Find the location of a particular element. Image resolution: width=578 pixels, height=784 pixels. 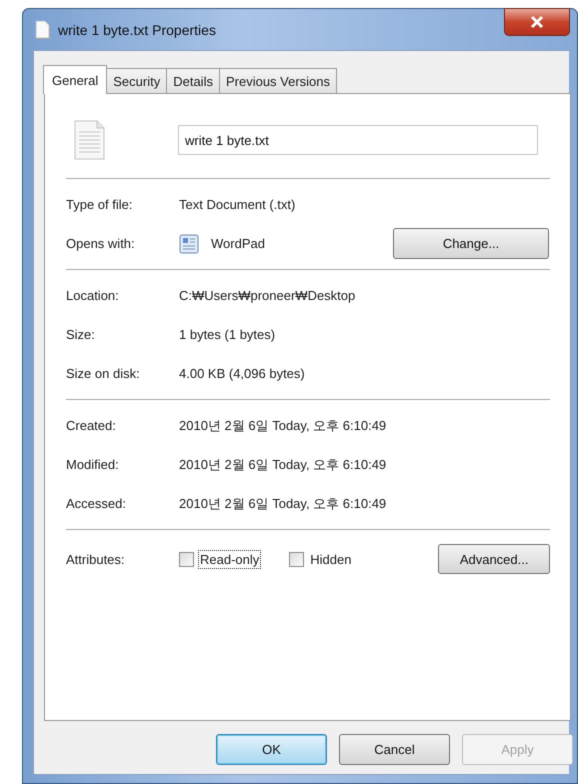

dialog-button: Cancel is located at coordinates (394, 749).